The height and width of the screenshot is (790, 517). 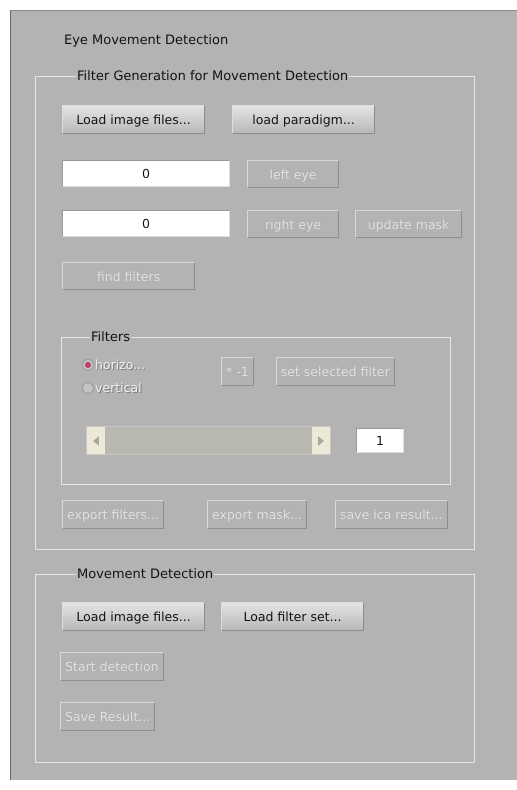 What do you see at coordinates (146, 40) in the screenshot?
I see `window-title: Eye Movement Detection` at bounding box center [146, 40].